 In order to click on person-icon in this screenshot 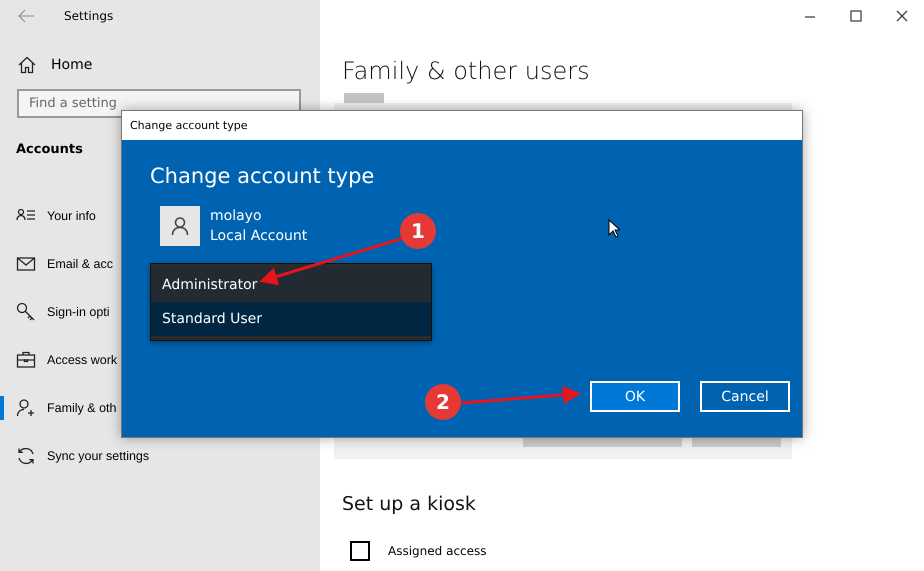, I will do `click(180, 226)`.